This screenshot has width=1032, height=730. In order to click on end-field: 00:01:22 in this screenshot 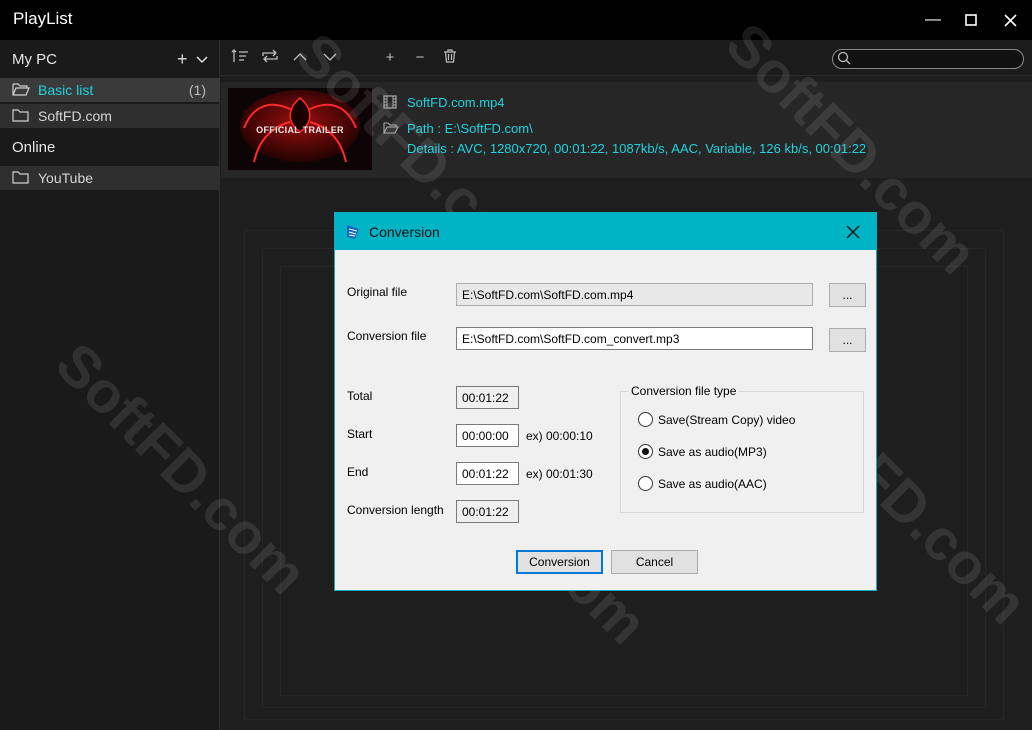, I will do `click(487, 473)`.